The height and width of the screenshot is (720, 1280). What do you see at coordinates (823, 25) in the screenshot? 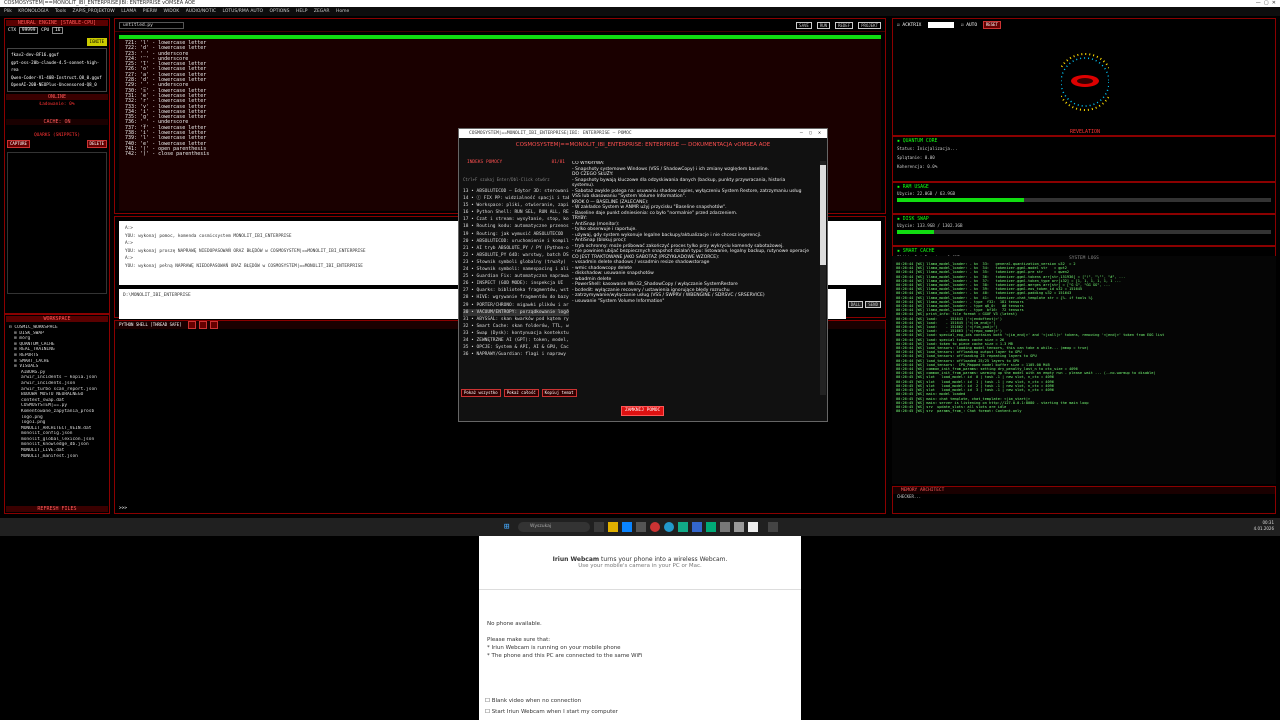
I see `editor-run-button: RUN` at bounding box center [823, 25].